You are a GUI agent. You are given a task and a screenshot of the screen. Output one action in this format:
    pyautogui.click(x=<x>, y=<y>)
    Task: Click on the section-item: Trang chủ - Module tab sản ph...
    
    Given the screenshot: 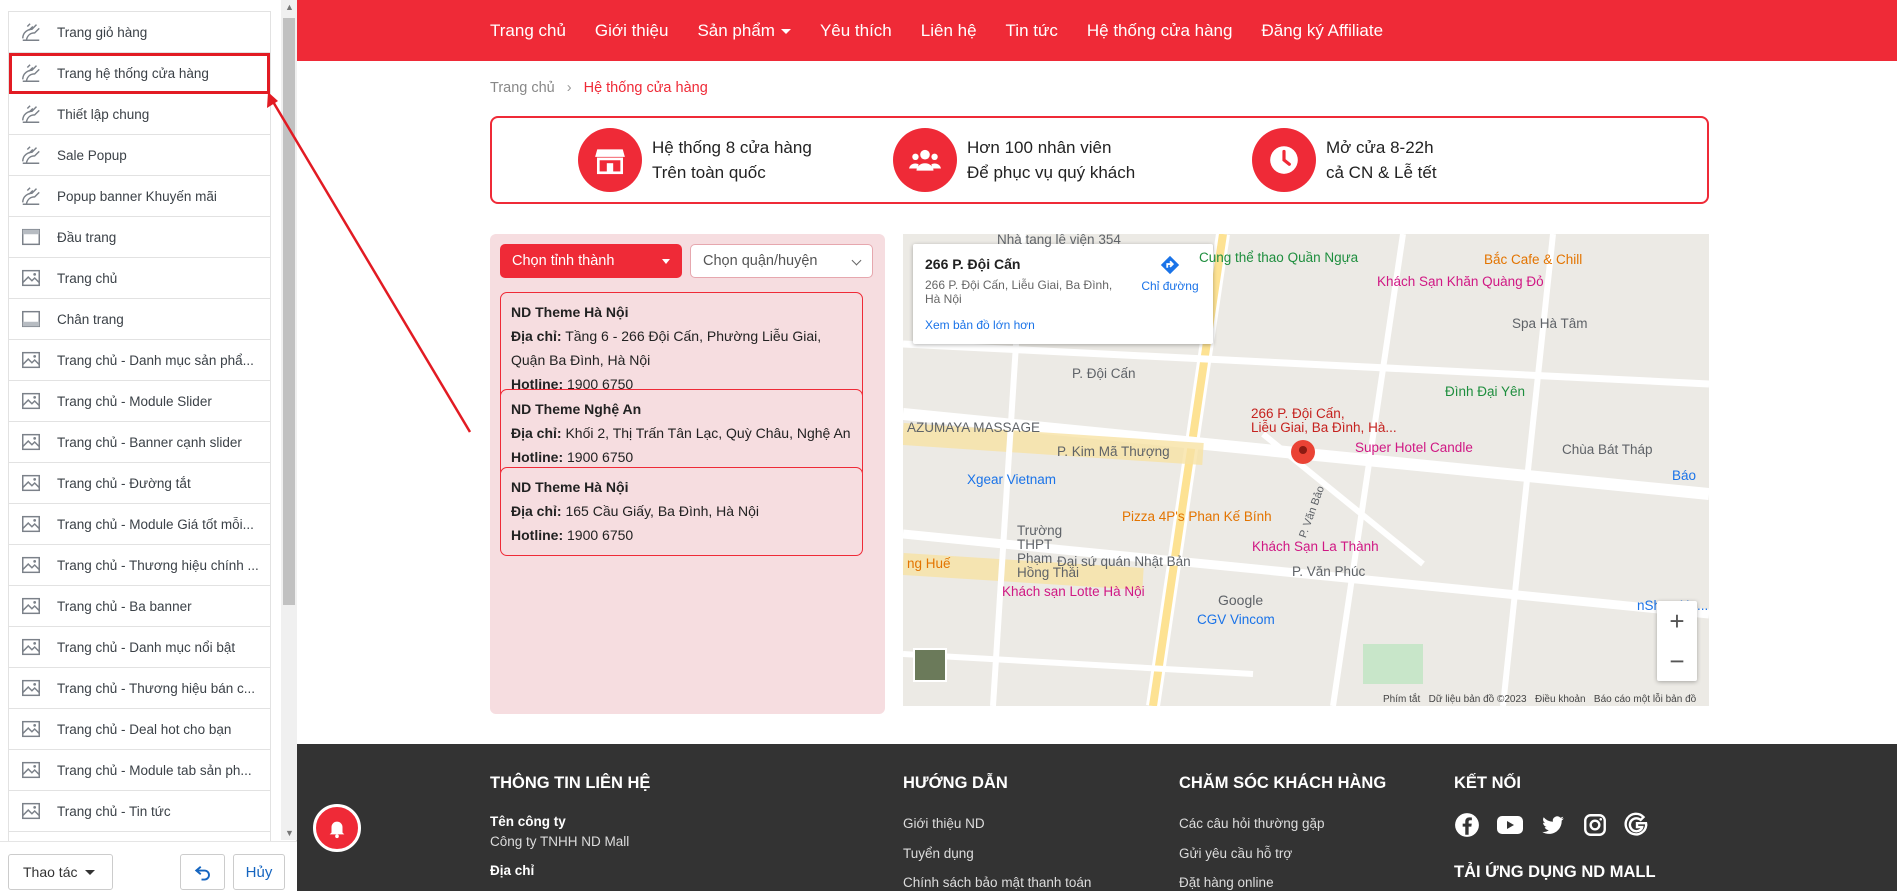 What is the action you would take?
    pyautogui.click(x=139, y=770)
    